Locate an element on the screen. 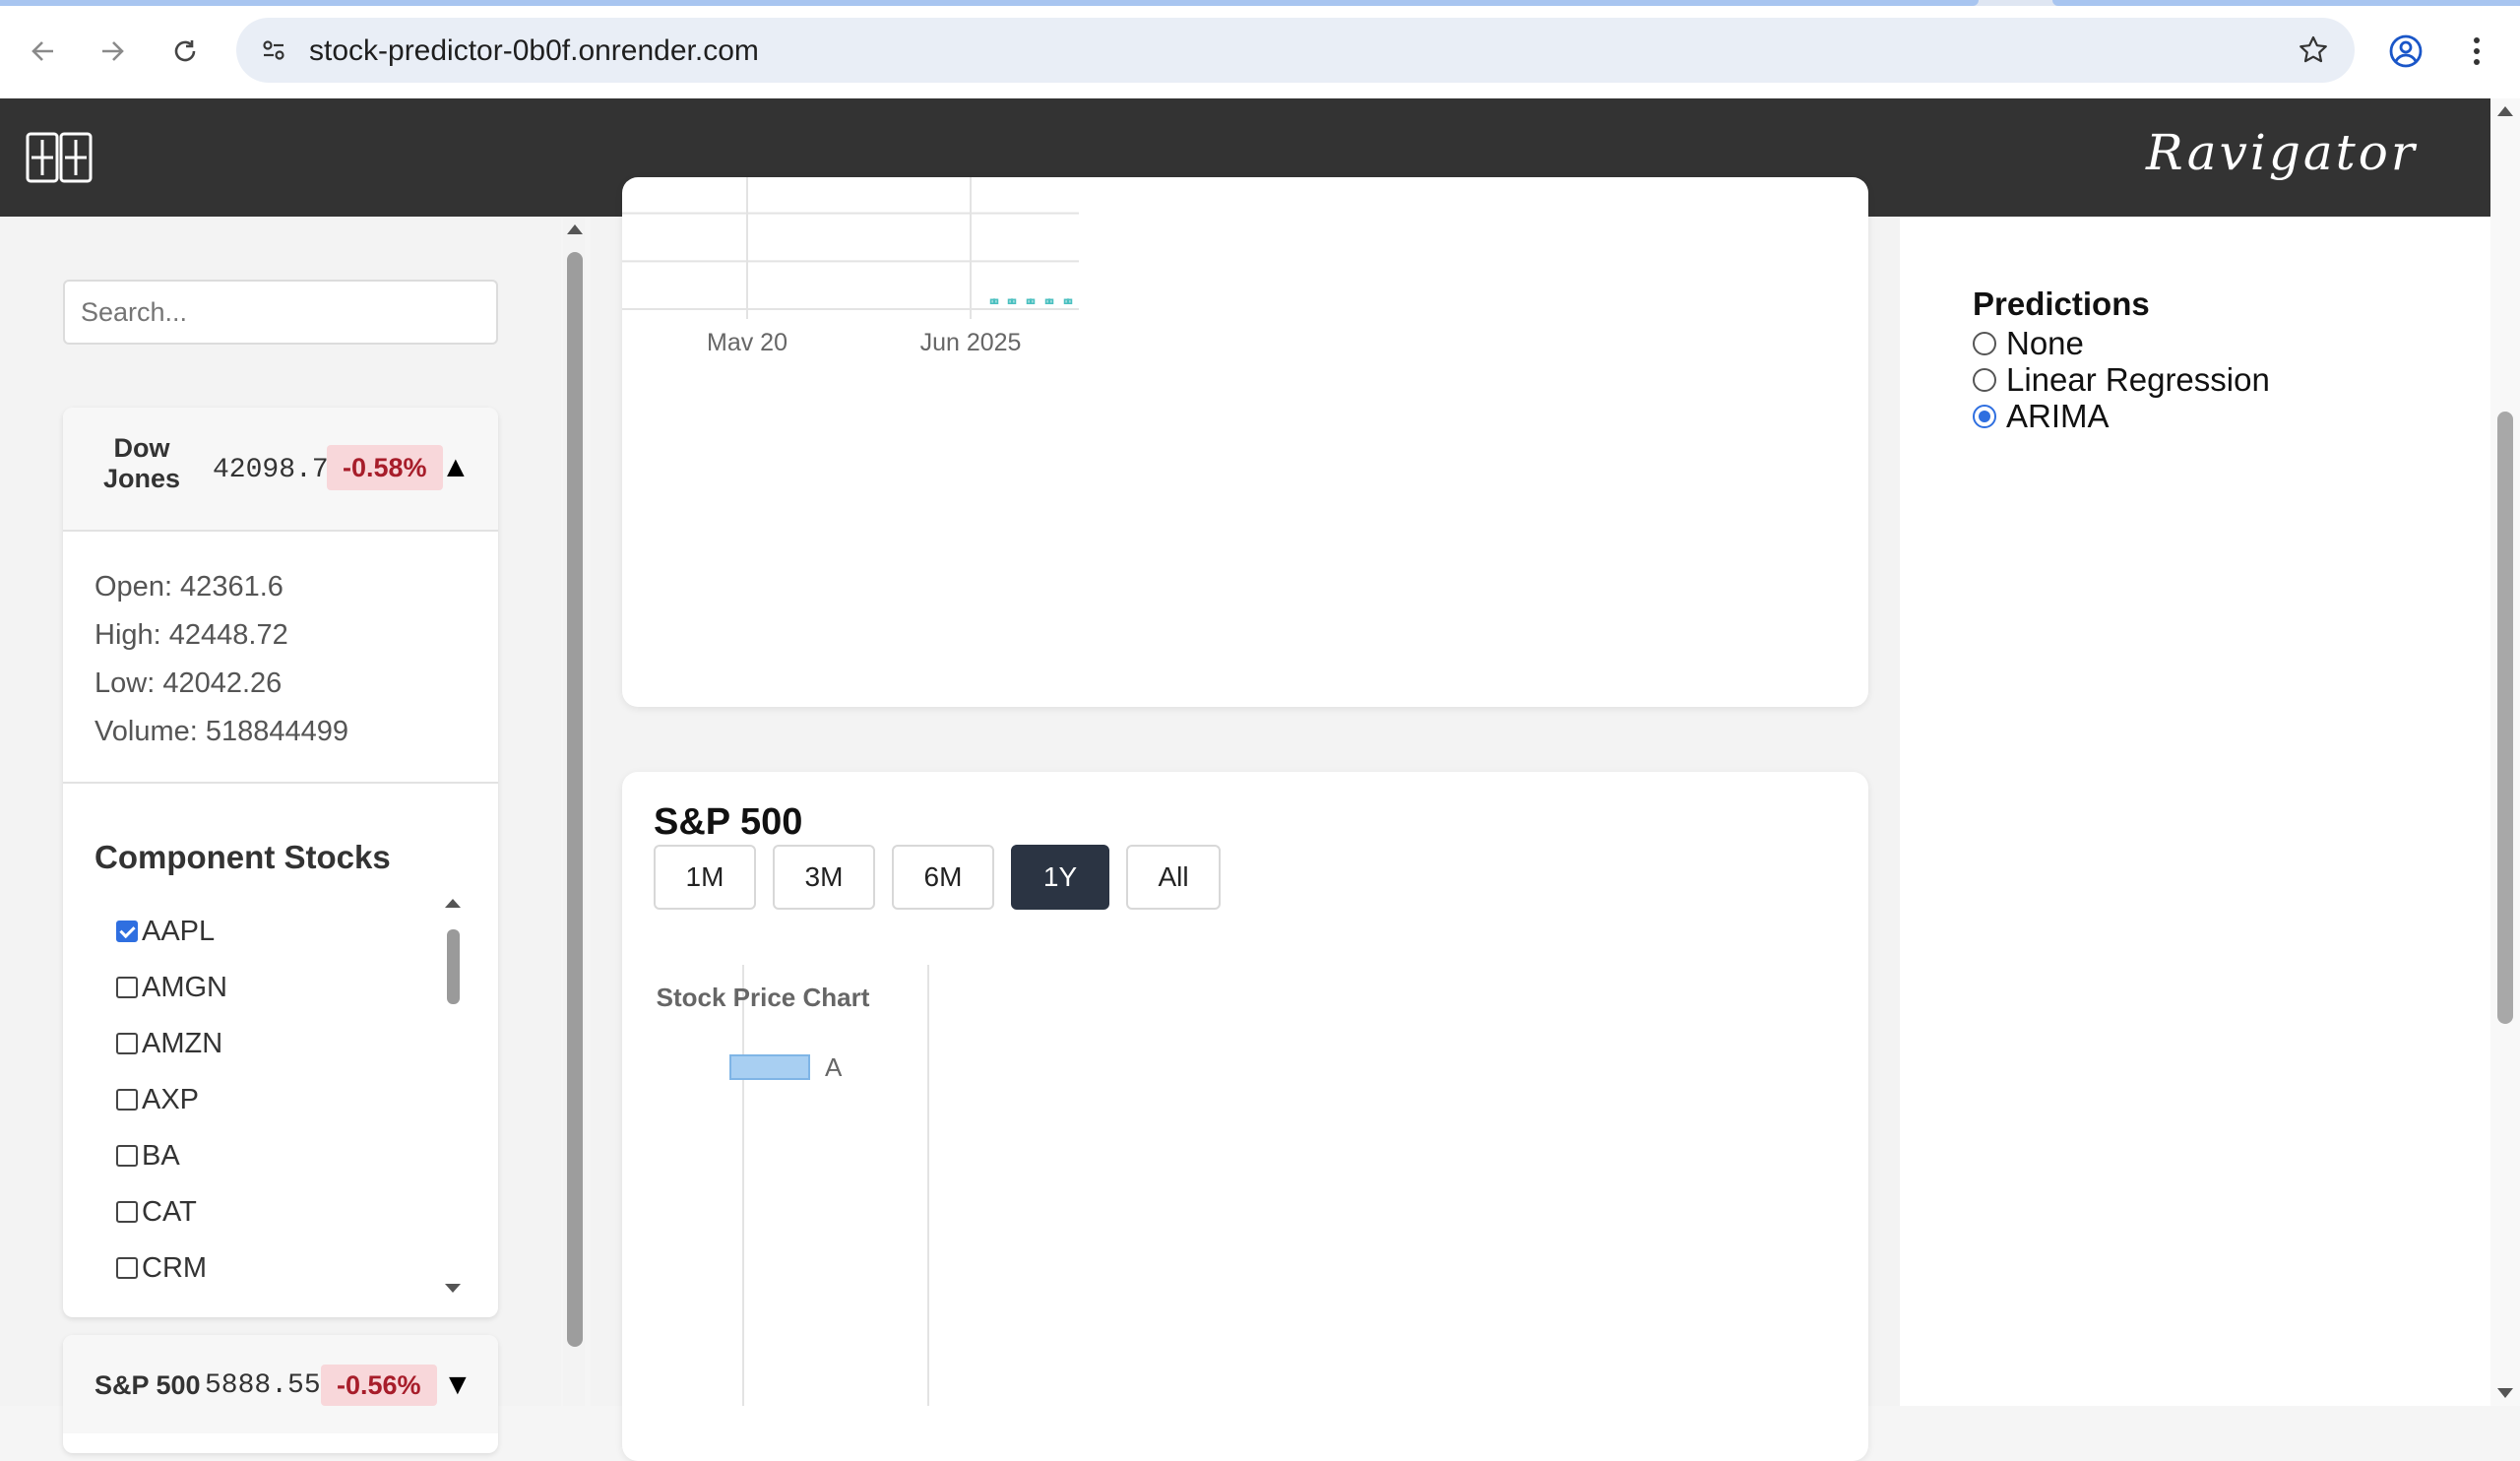  component-item-amgn: AMGN is located at coordinates (171, 987).